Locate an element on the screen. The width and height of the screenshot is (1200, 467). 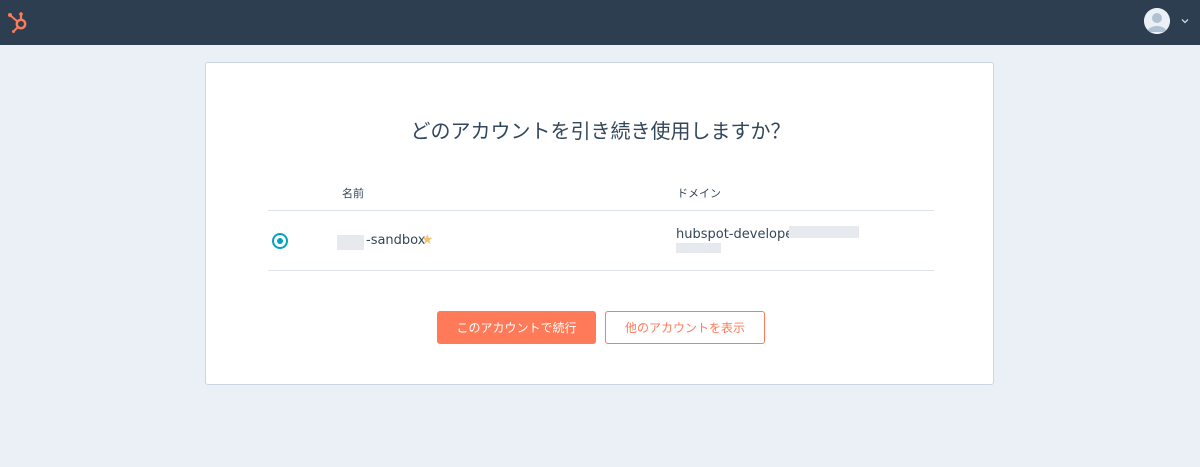
redacted-domain-line2 is located at coordinates (698, 248).